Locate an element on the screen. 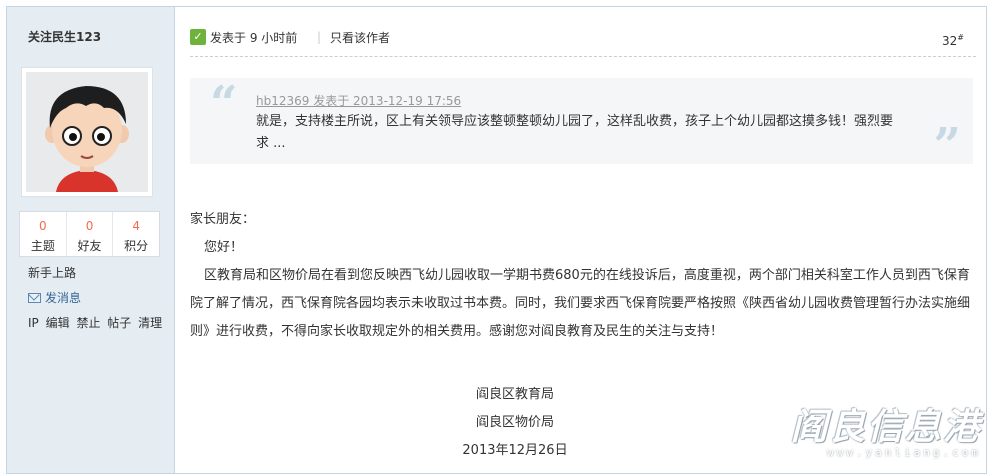  stat-friends-label: 好友 is located at coordinates (89, 246).